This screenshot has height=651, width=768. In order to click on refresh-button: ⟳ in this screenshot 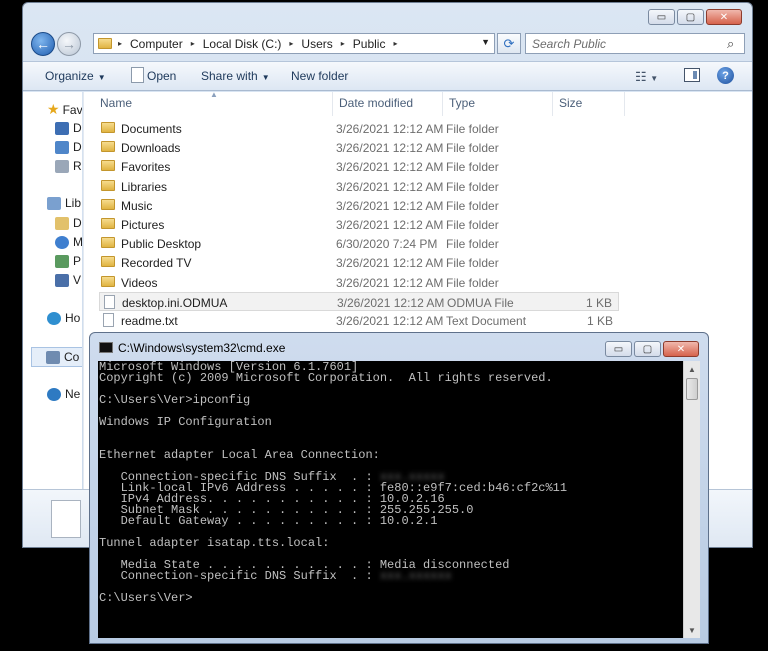, I will do `click(509, 43)`.